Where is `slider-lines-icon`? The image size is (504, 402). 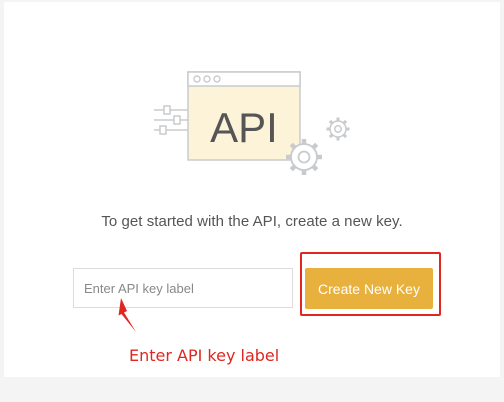 slider-lines-icon is located at coordinates (171, 120).